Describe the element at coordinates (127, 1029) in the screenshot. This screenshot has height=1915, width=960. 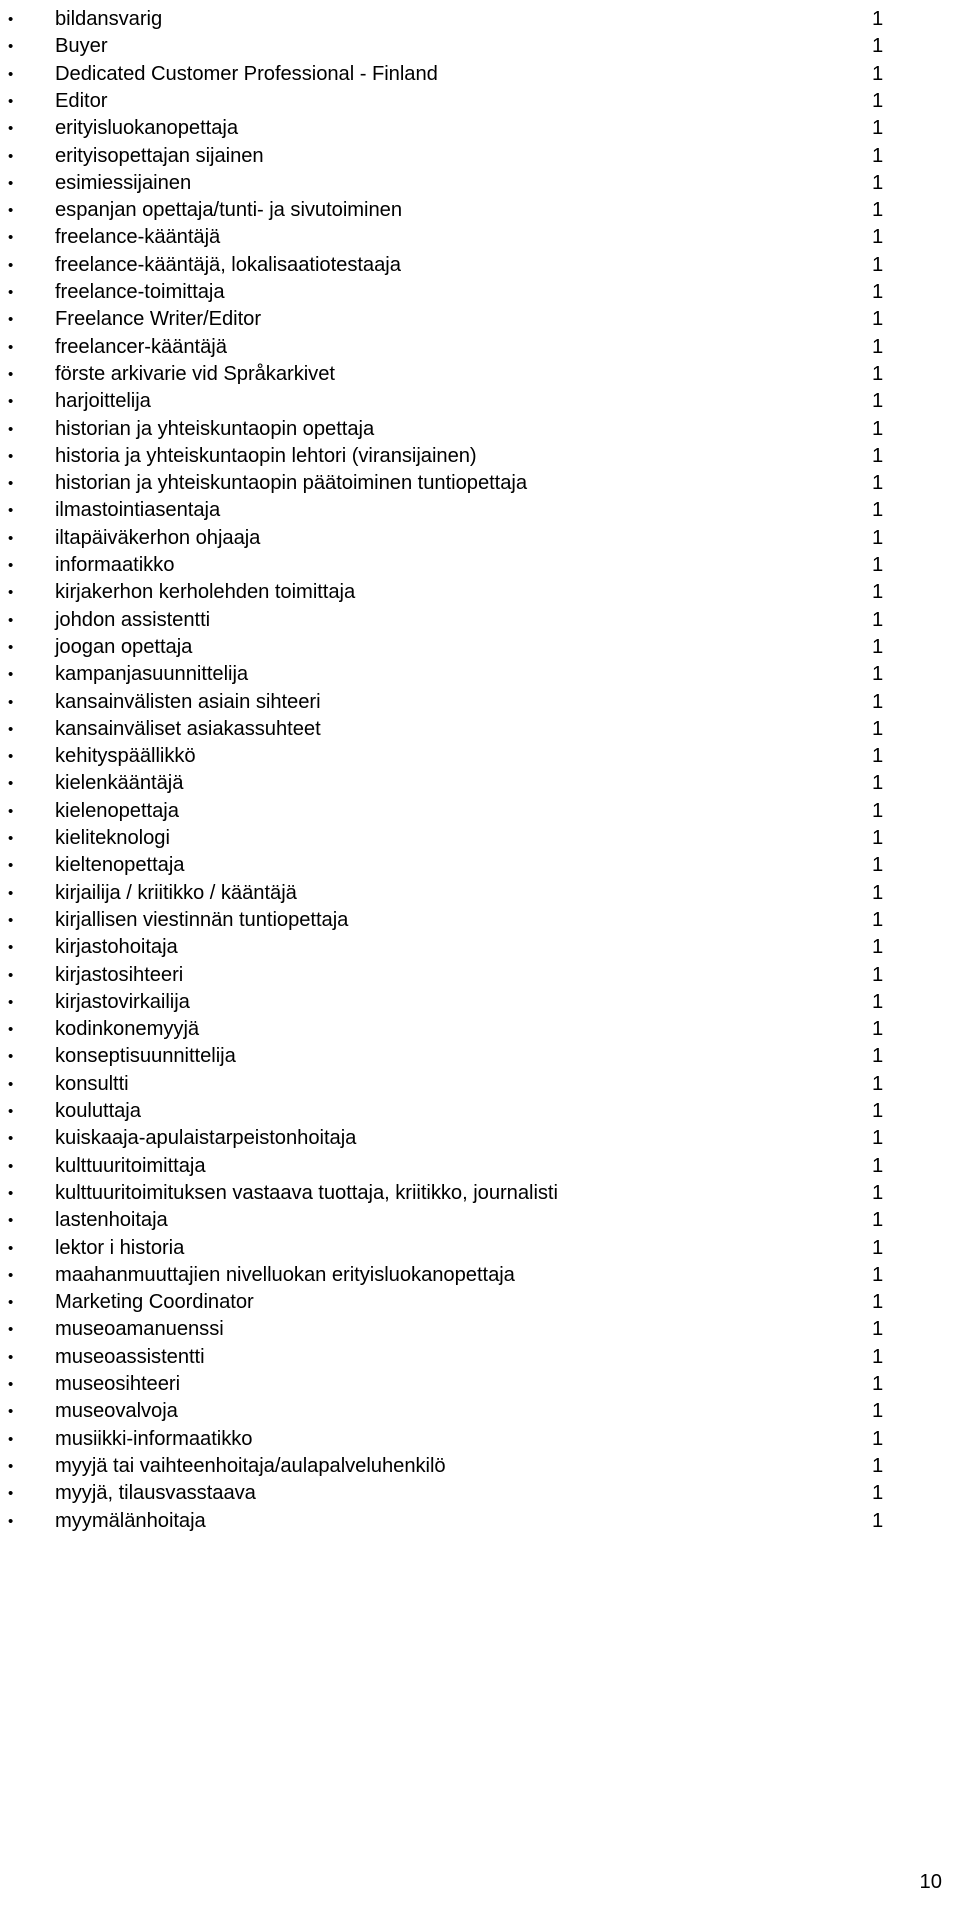
I see `job-title-label: kodinkonemyyjä` at that location.